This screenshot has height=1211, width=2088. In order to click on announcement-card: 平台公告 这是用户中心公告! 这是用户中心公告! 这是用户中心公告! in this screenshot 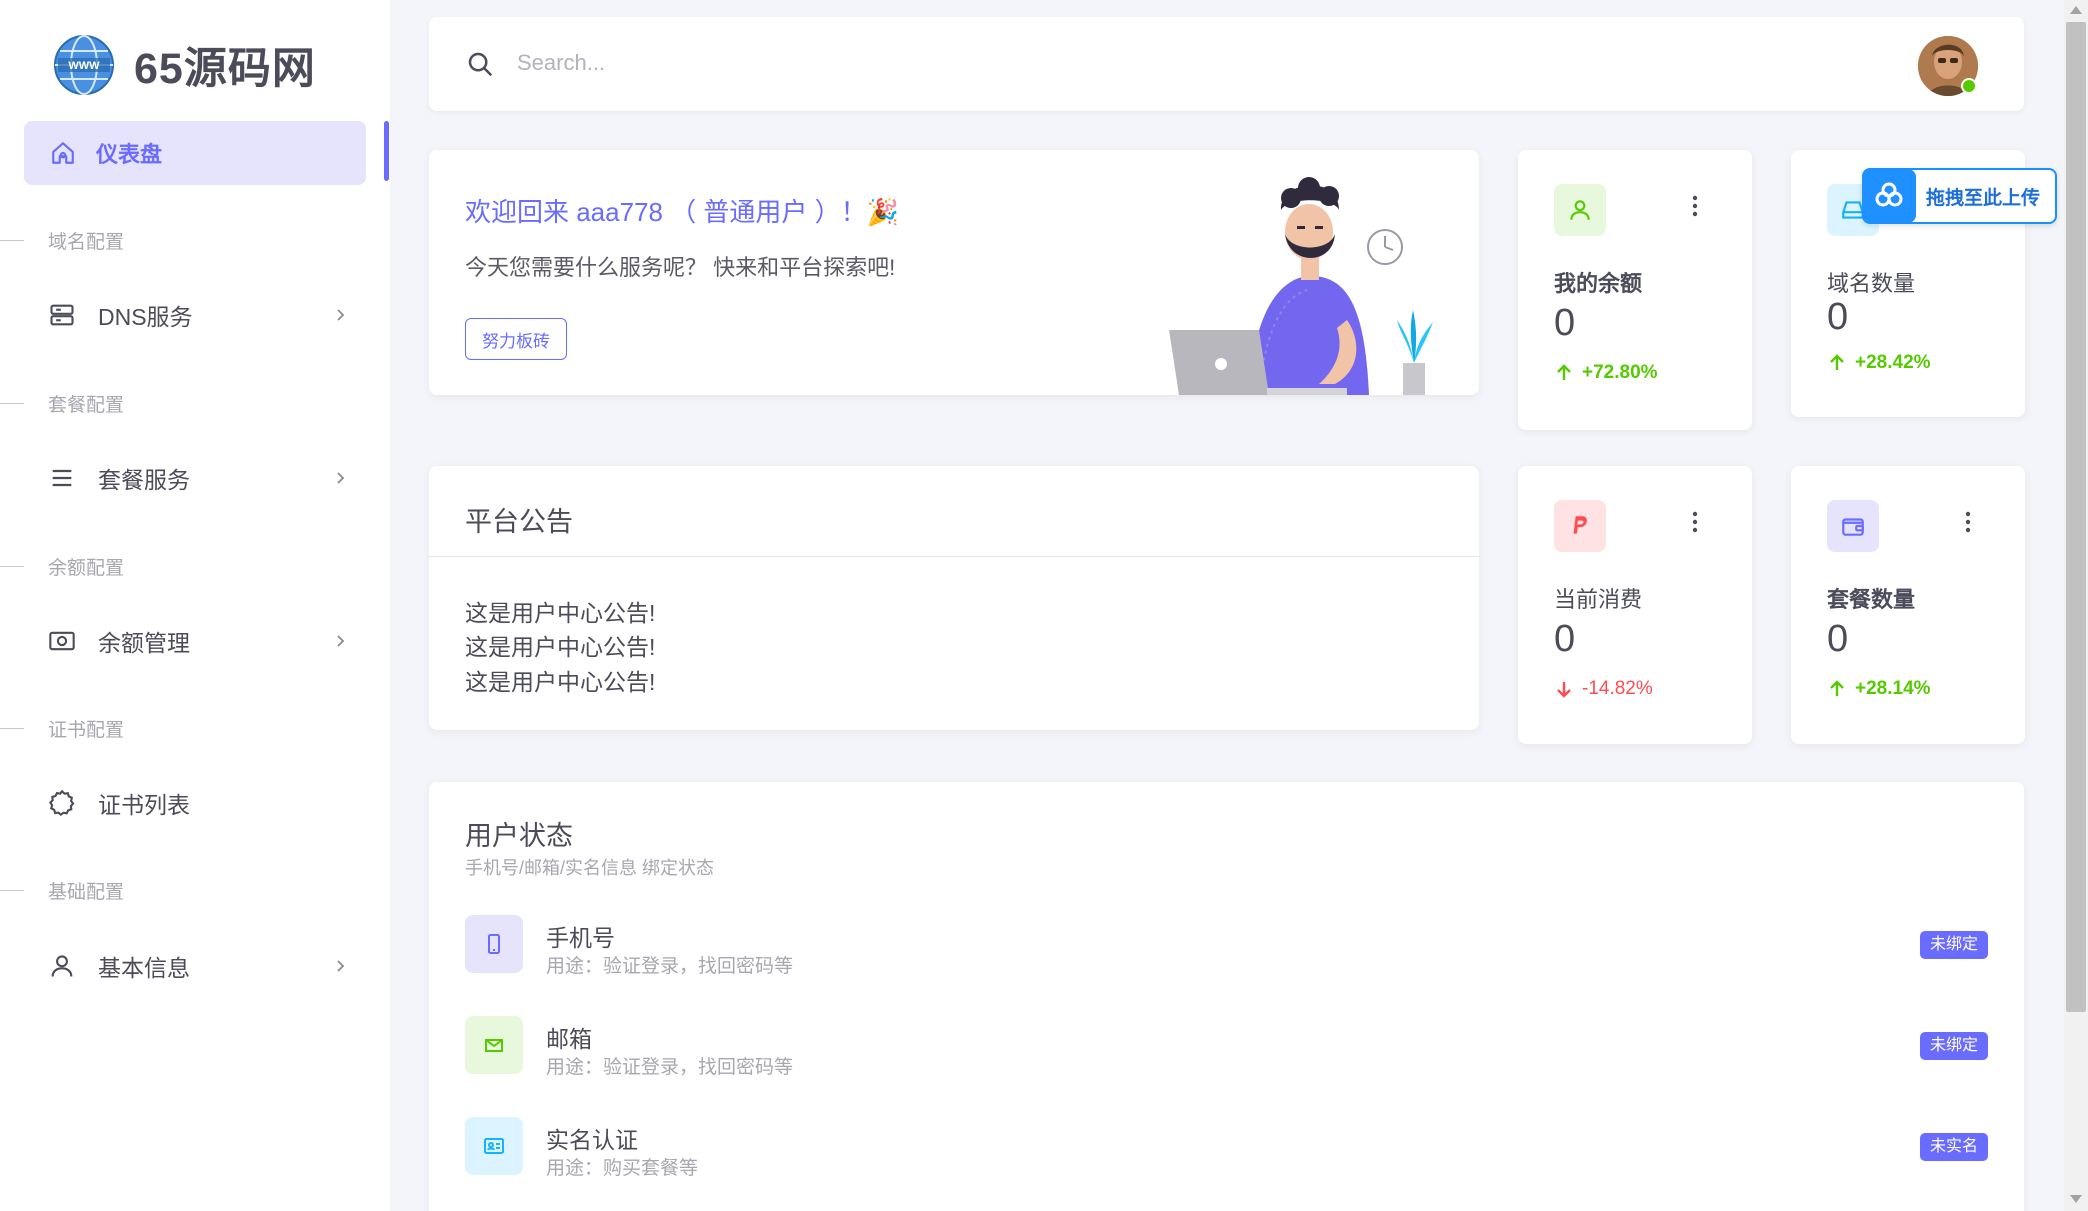, I will do `click(954, 598)`.